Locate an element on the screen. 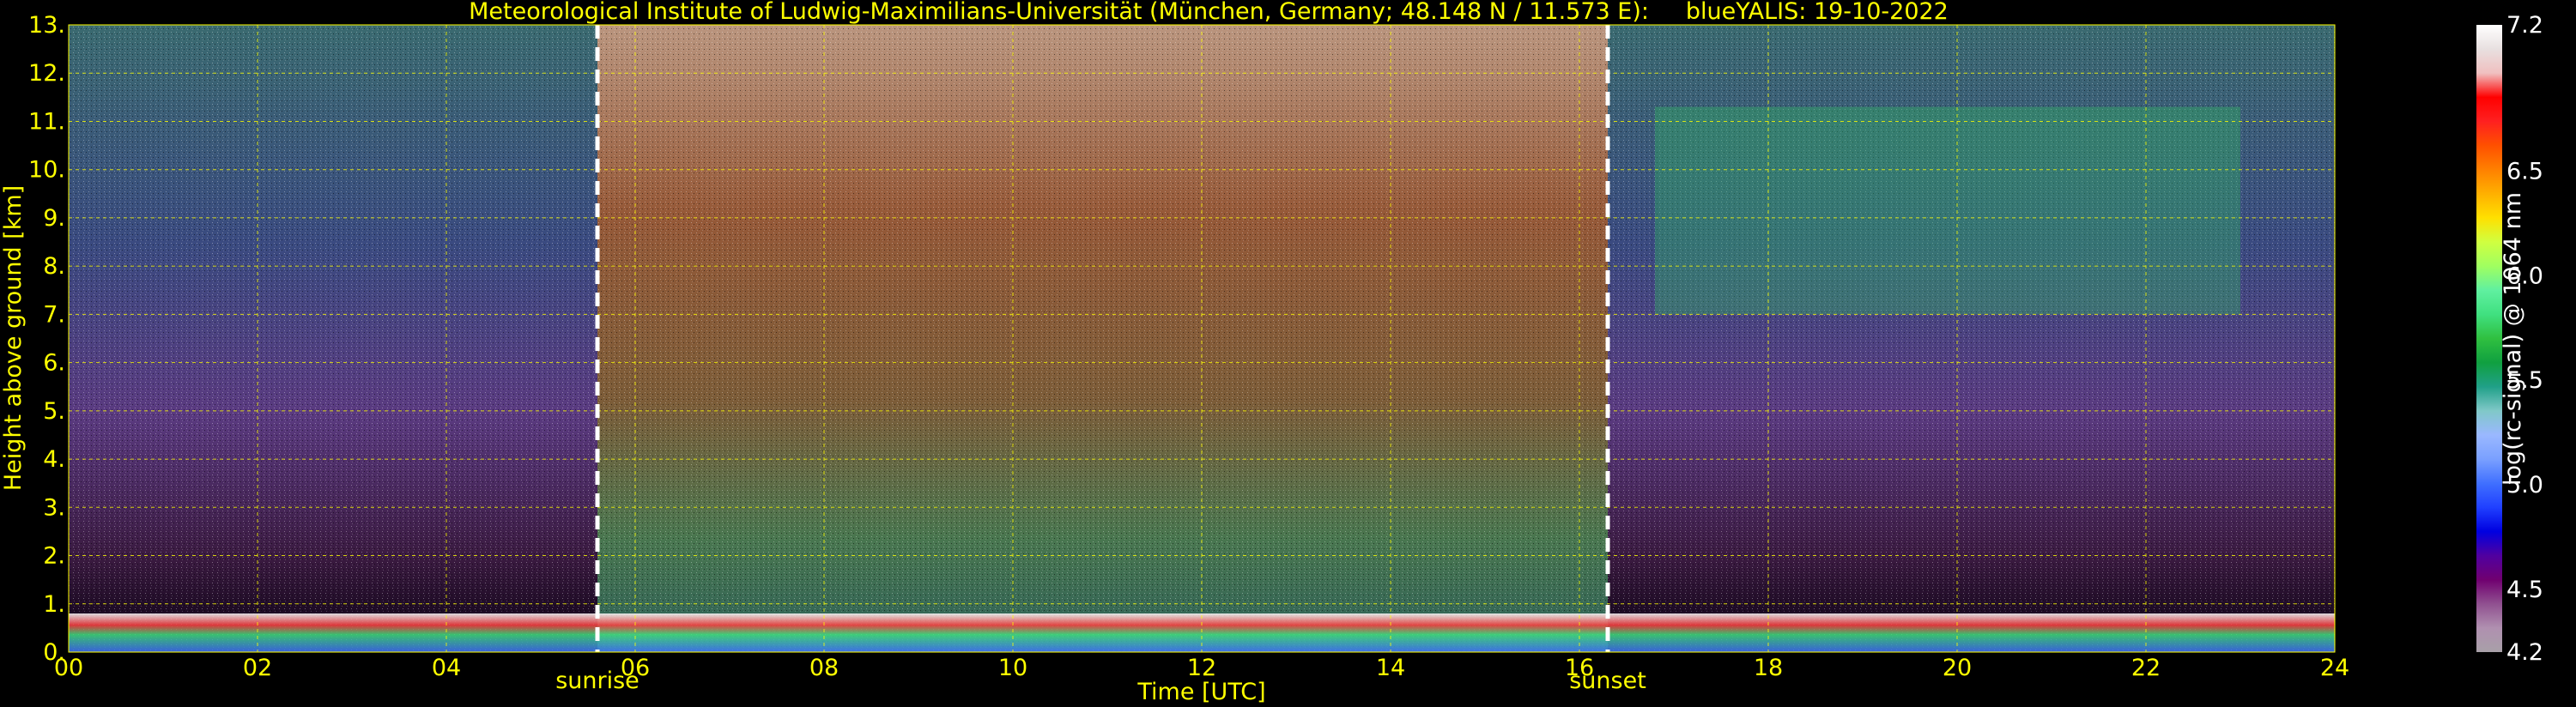 The width and height of the screenshot is (2576, 707). y-tick-label: 8. is located at coordinates (54, 266).